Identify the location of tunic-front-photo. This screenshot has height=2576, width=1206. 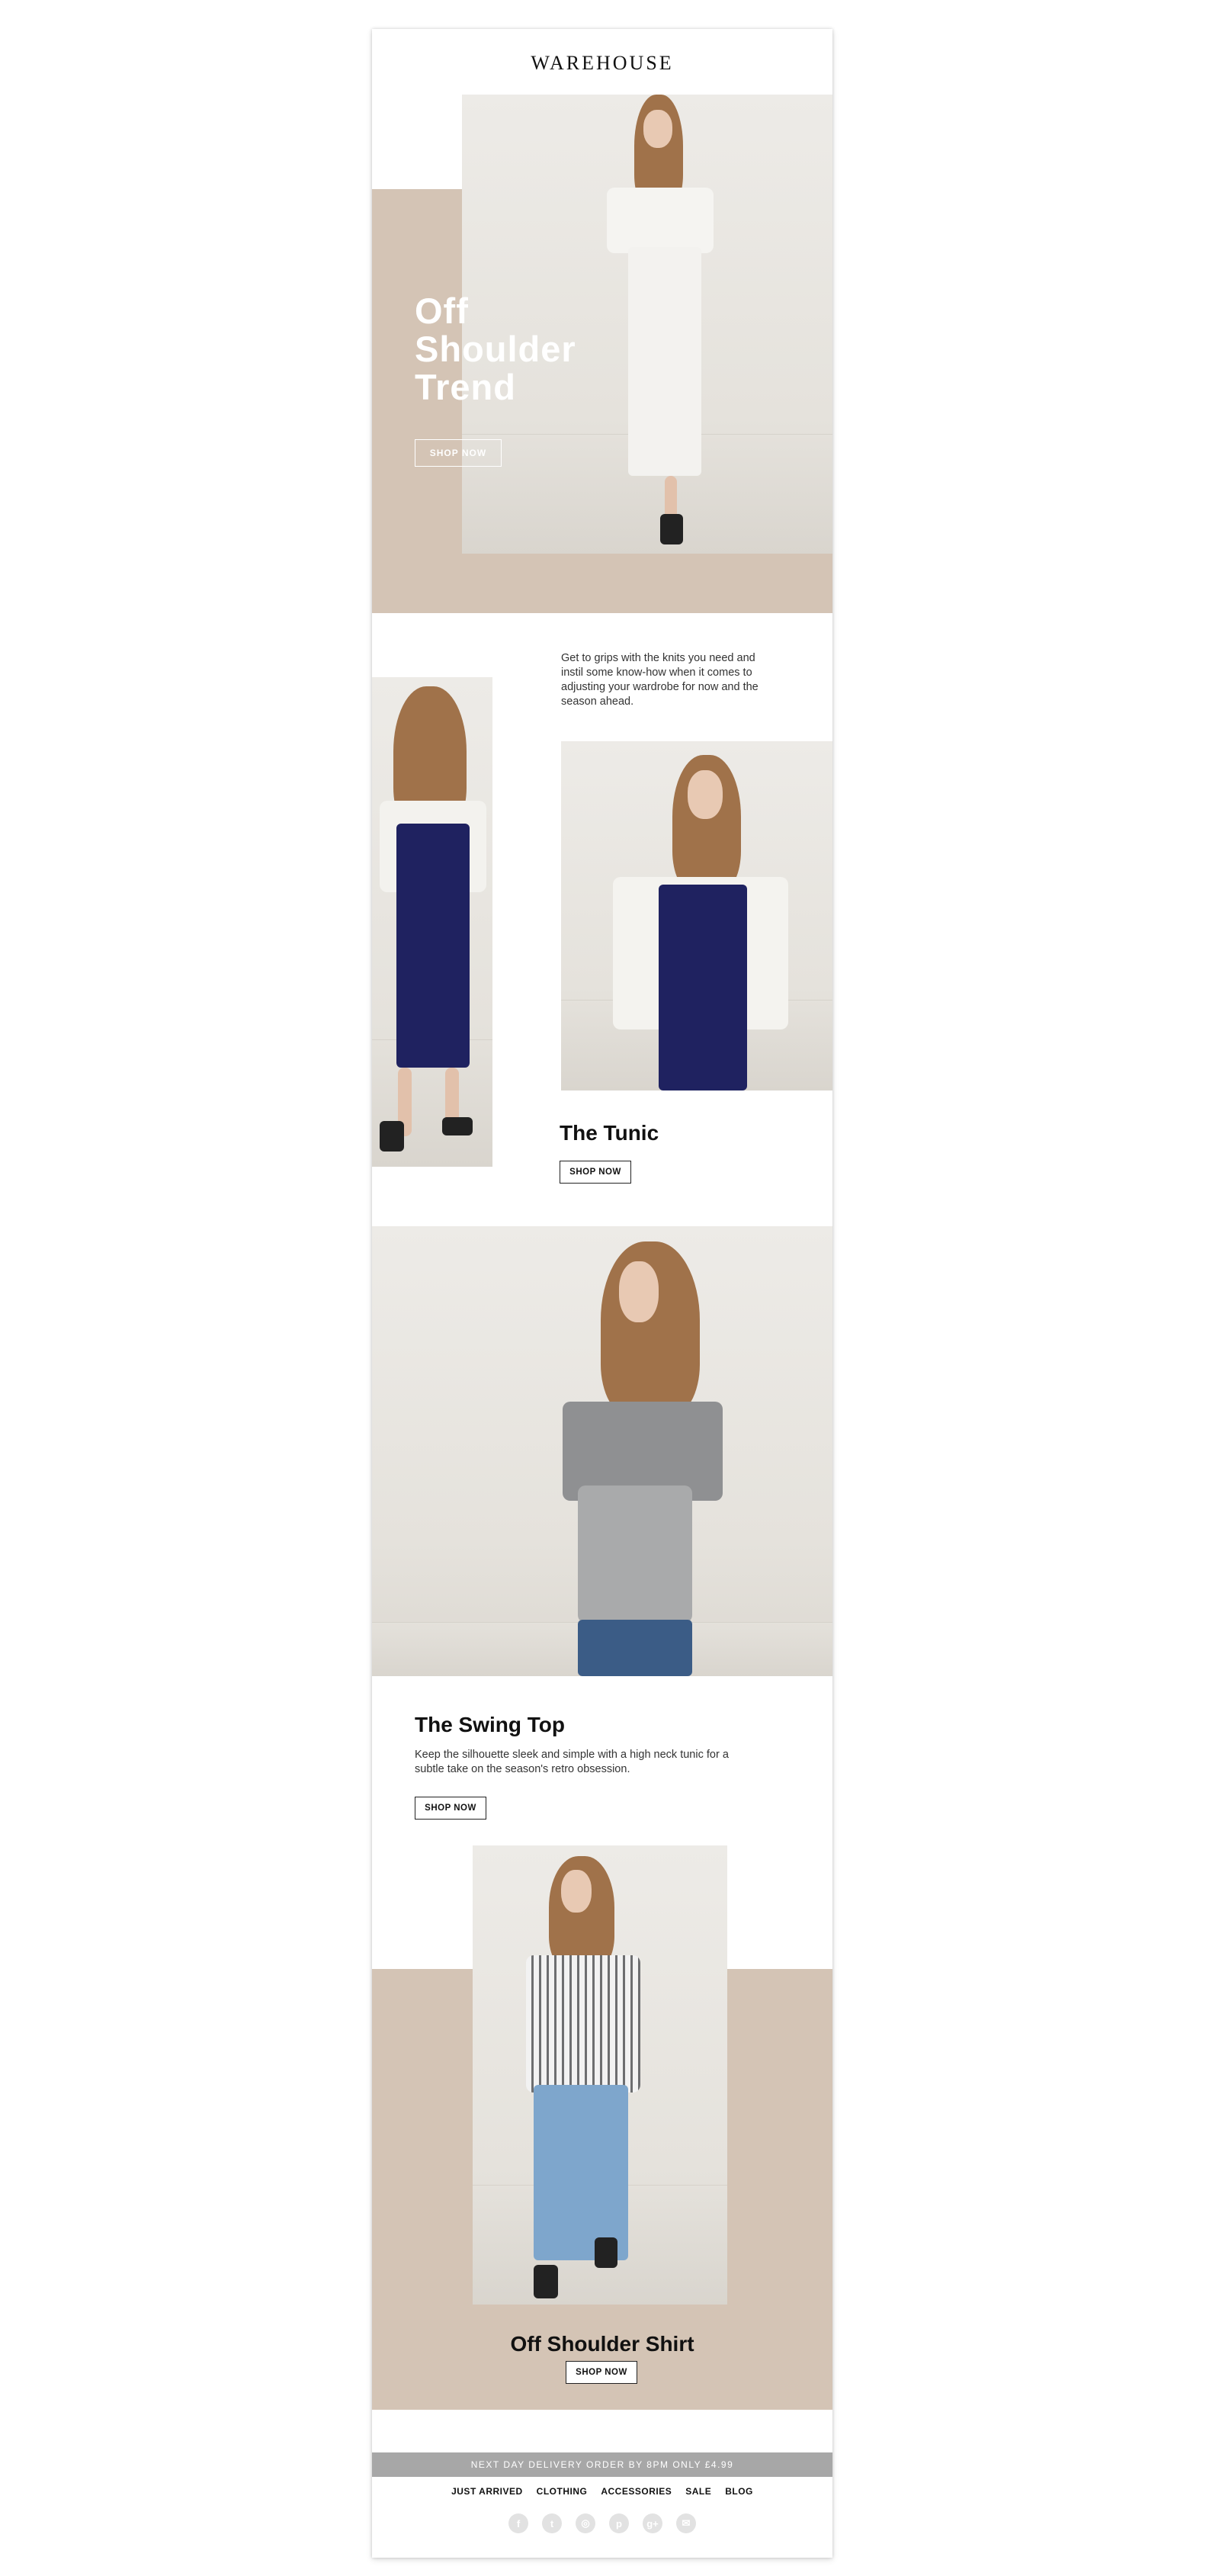
(696, 915).